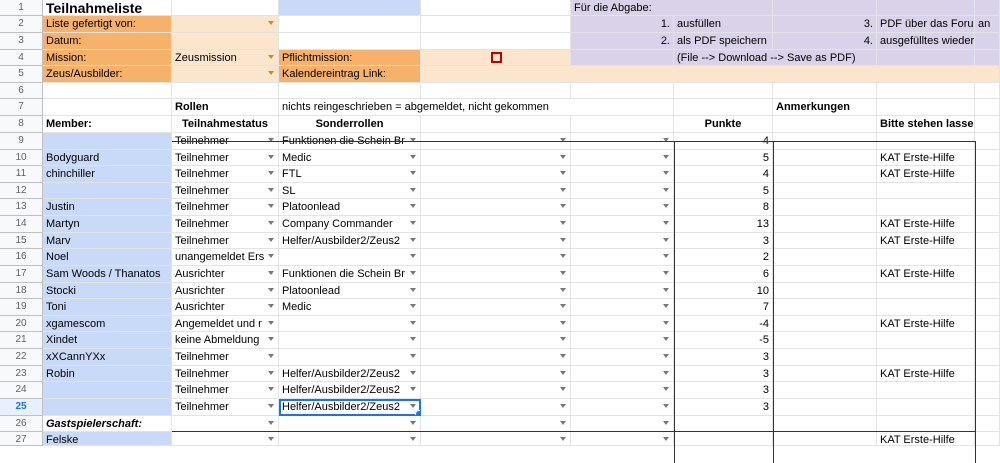  I want to click on row-header: 25, so click(21, 407).